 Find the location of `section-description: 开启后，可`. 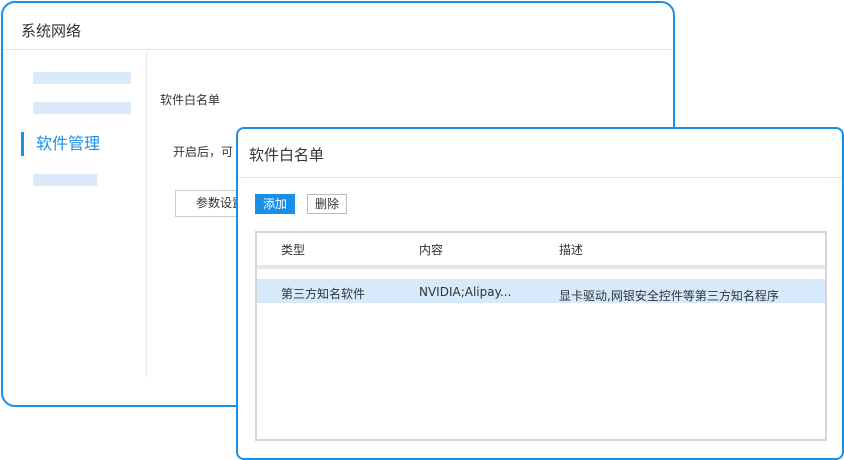

section-description: 开启后，可 is located at coordinates (203, 152).